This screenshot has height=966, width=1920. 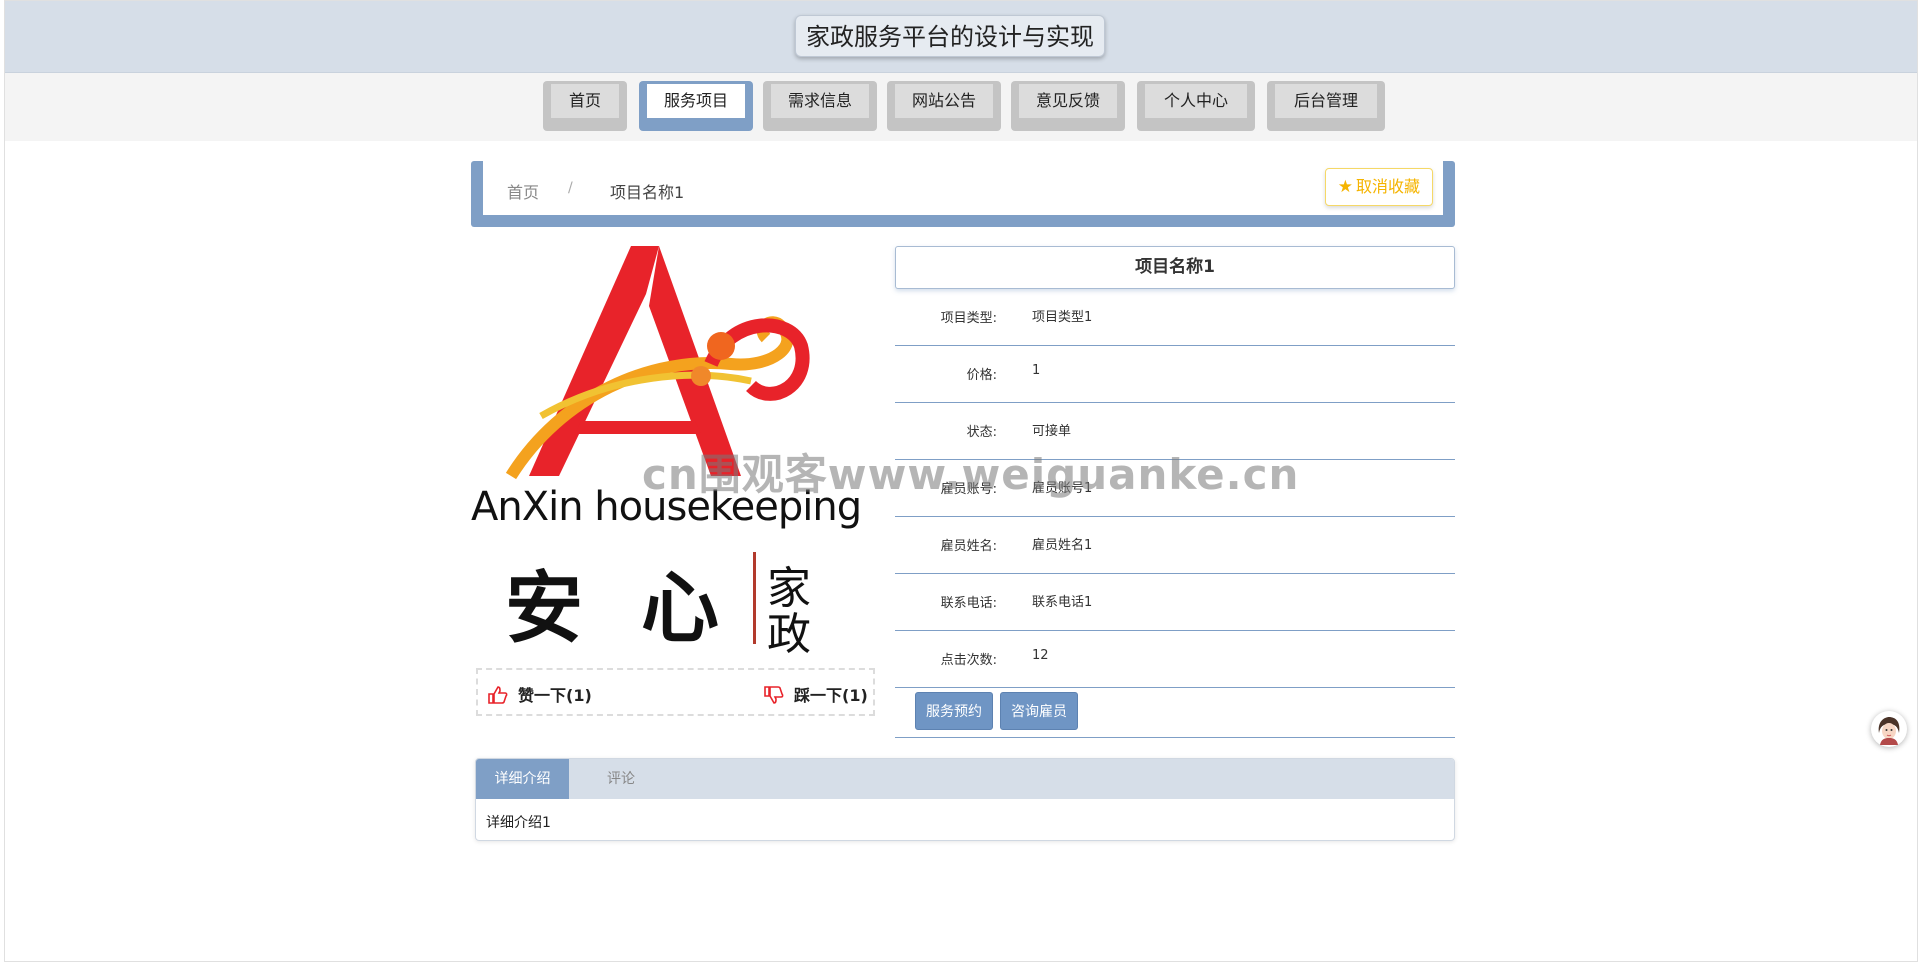 I want to click on nav-item-services: 服务项目, so click(x=696, y=106).